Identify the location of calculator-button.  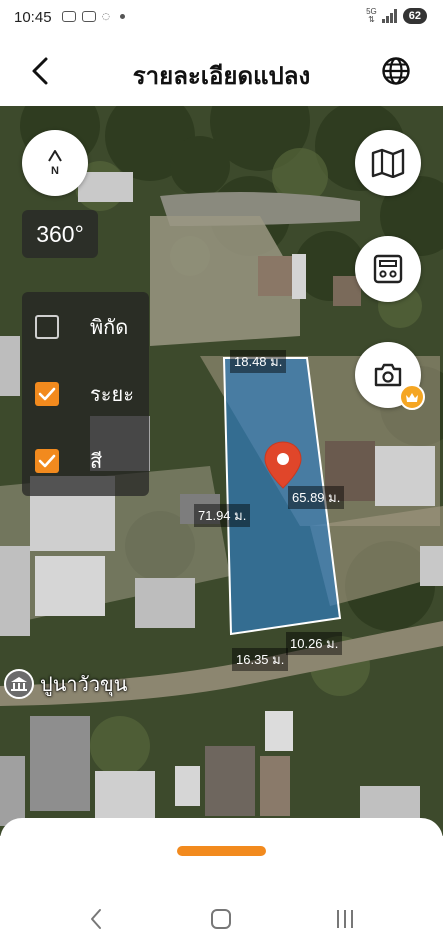
(388, 269).